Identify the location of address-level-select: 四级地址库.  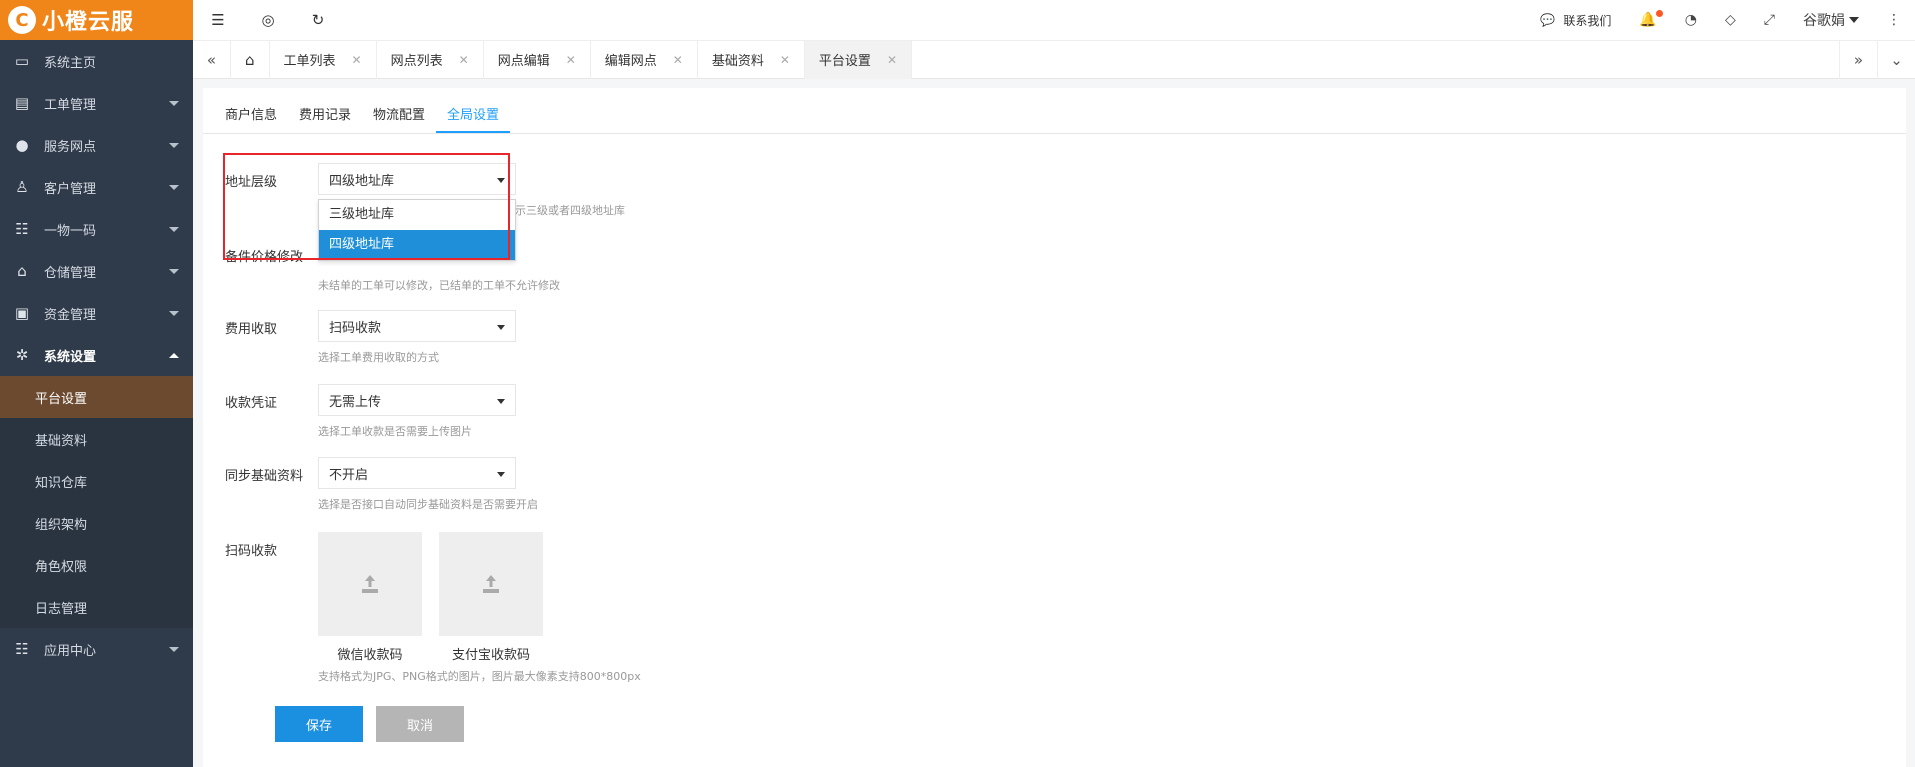
(417, 179).